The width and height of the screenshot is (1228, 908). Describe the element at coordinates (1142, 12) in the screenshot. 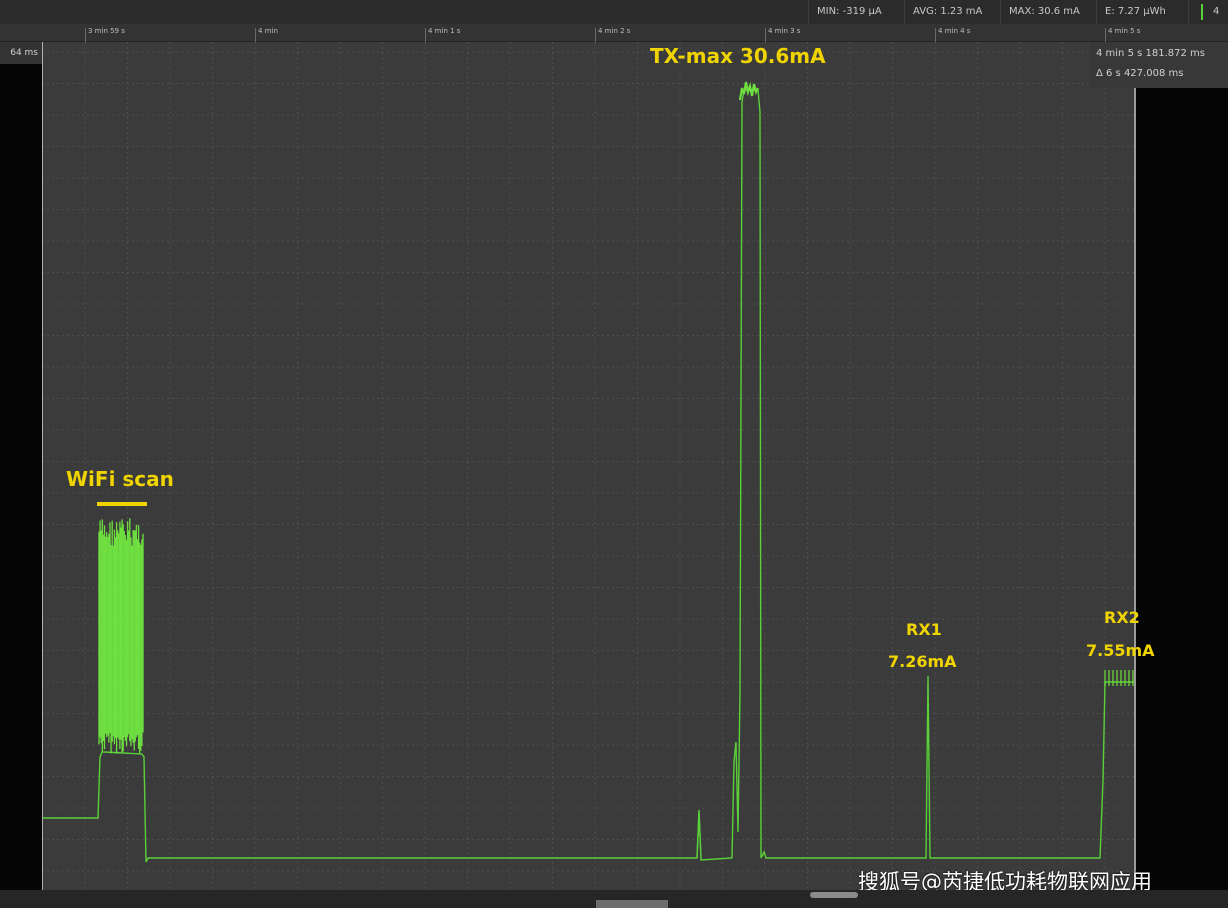

I see `stat-energy: E: 7.27 µWh` at that location.